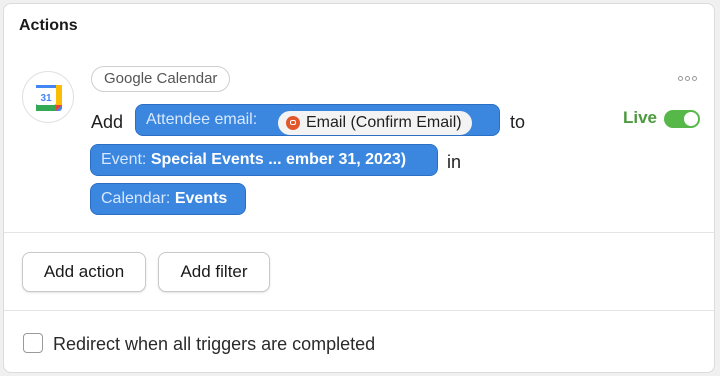 This screenshot has height=376, width=720. I want to click on in-word: in, so click(454, 162).